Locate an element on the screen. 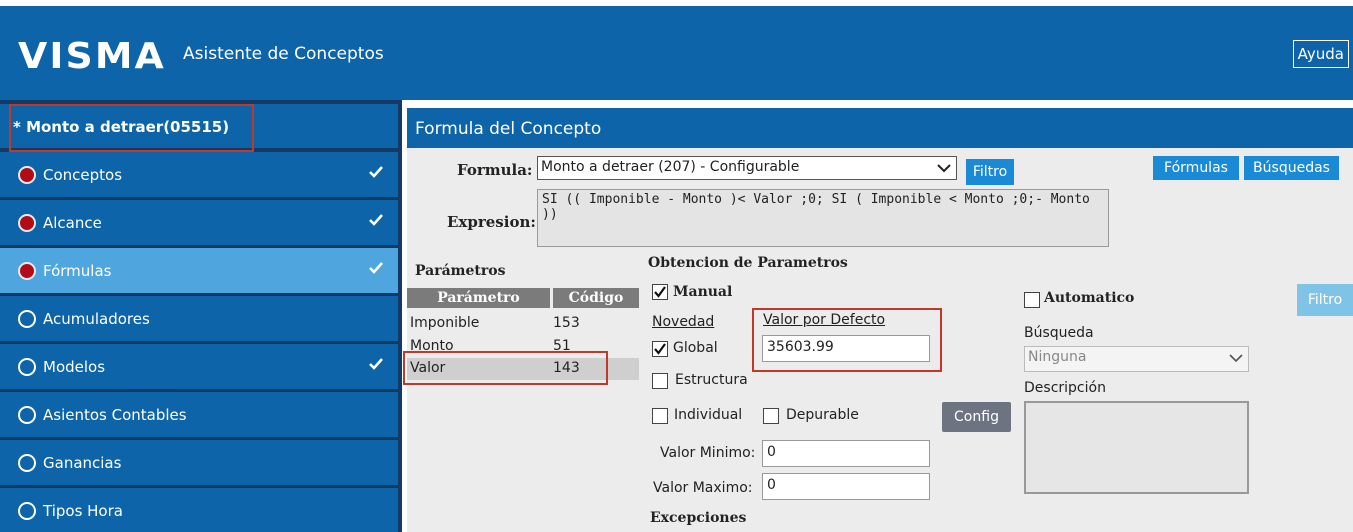 The image size is (1353, 532). table-row: Imponible 153 is located at coordinates (523, 324).